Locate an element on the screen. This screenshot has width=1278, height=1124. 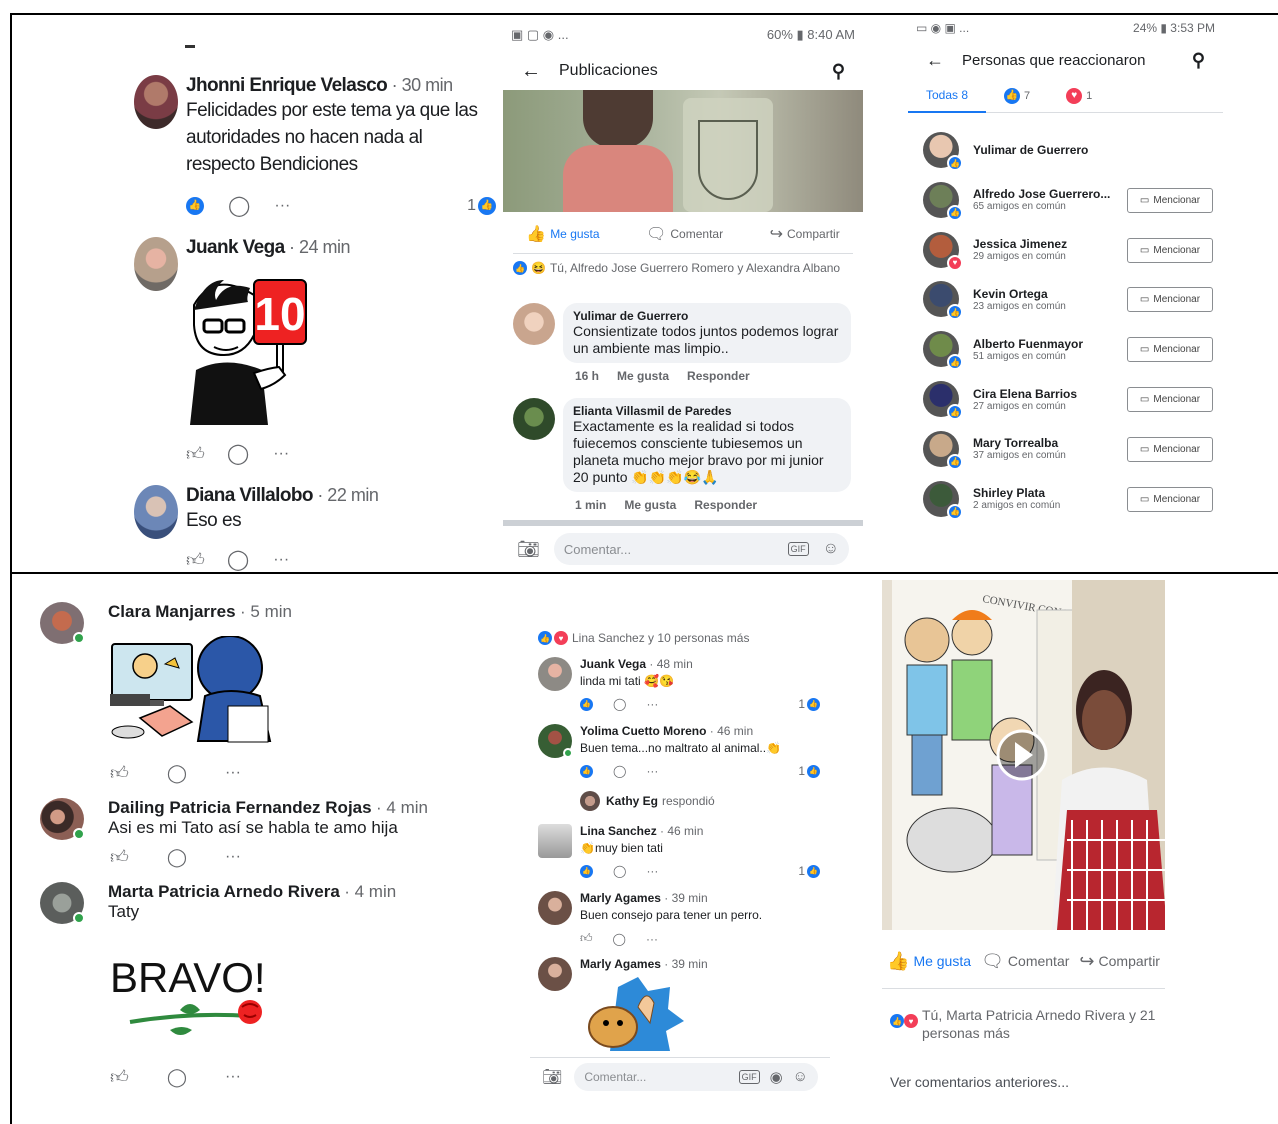
sticker-icon: ◉ is located at coordinates (776, 1077).